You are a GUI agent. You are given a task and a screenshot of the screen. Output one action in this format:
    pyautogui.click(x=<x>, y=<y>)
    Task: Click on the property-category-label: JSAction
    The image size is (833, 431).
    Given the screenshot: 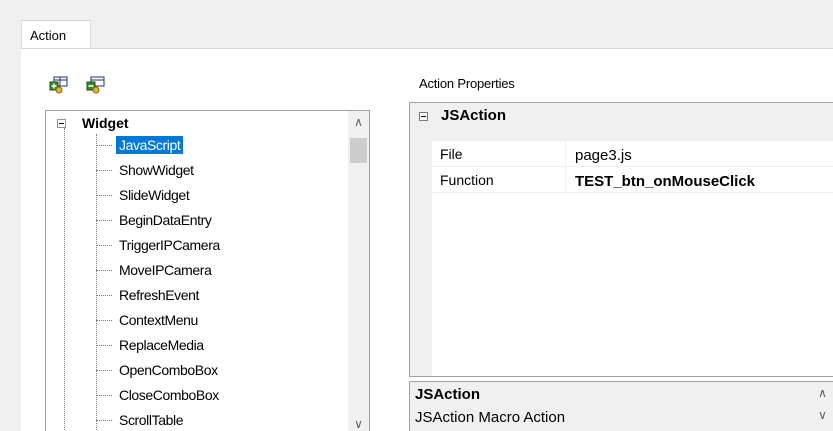 What is the action you would take?
    pyautogui.click(x=474, y=115)
    